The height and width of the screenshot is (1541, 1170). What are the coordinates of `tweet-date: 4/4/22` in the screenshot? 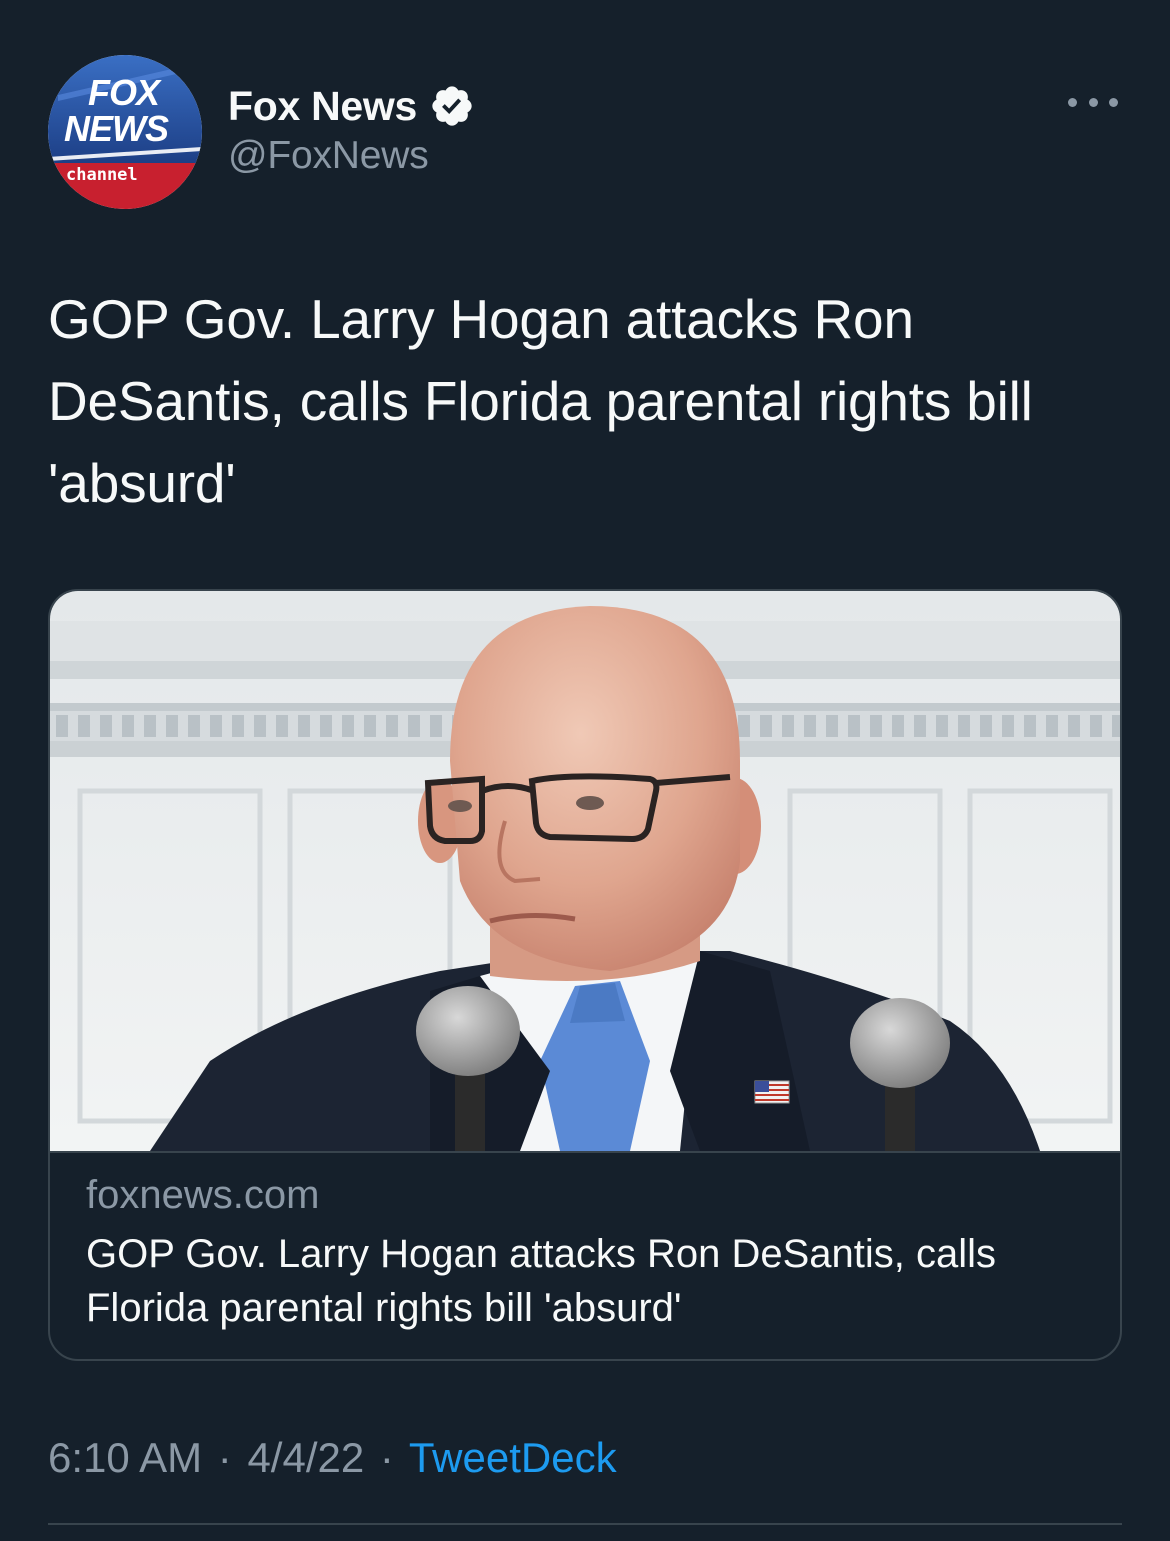 It's located at (305, 1457).